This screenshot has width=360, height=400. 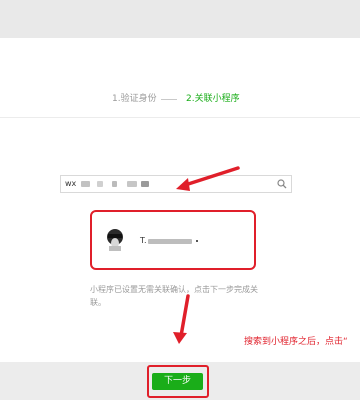 I want to click on step-divider, so click(x=169, y=99).